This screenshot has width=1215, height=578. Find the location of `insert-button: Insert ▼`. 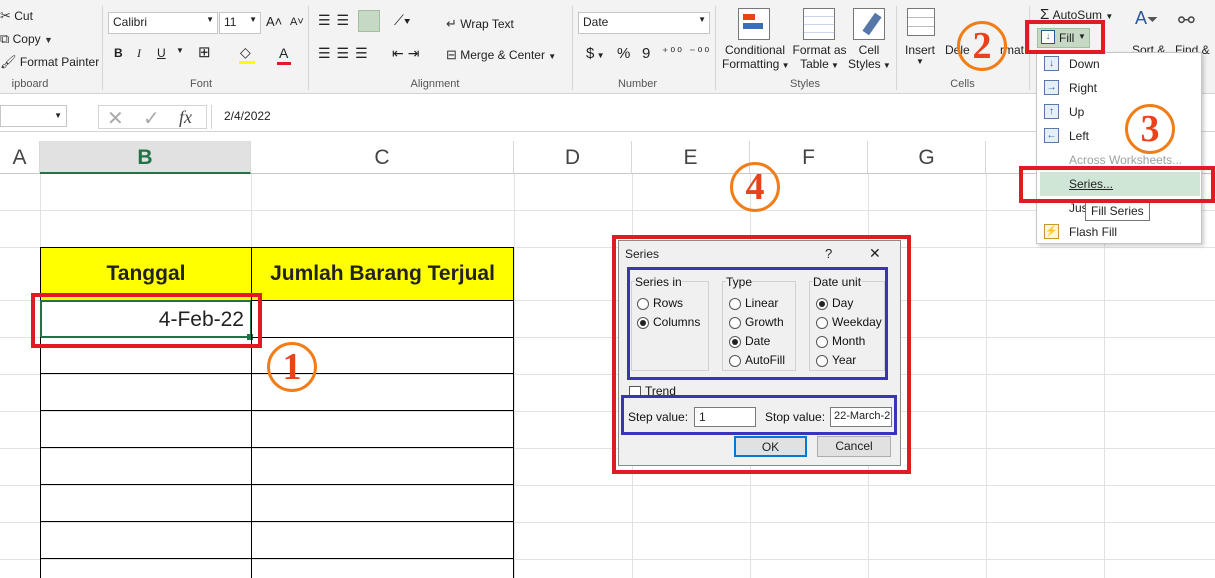

insert-button: Insert ▼ is located at coordinates (920, 54).